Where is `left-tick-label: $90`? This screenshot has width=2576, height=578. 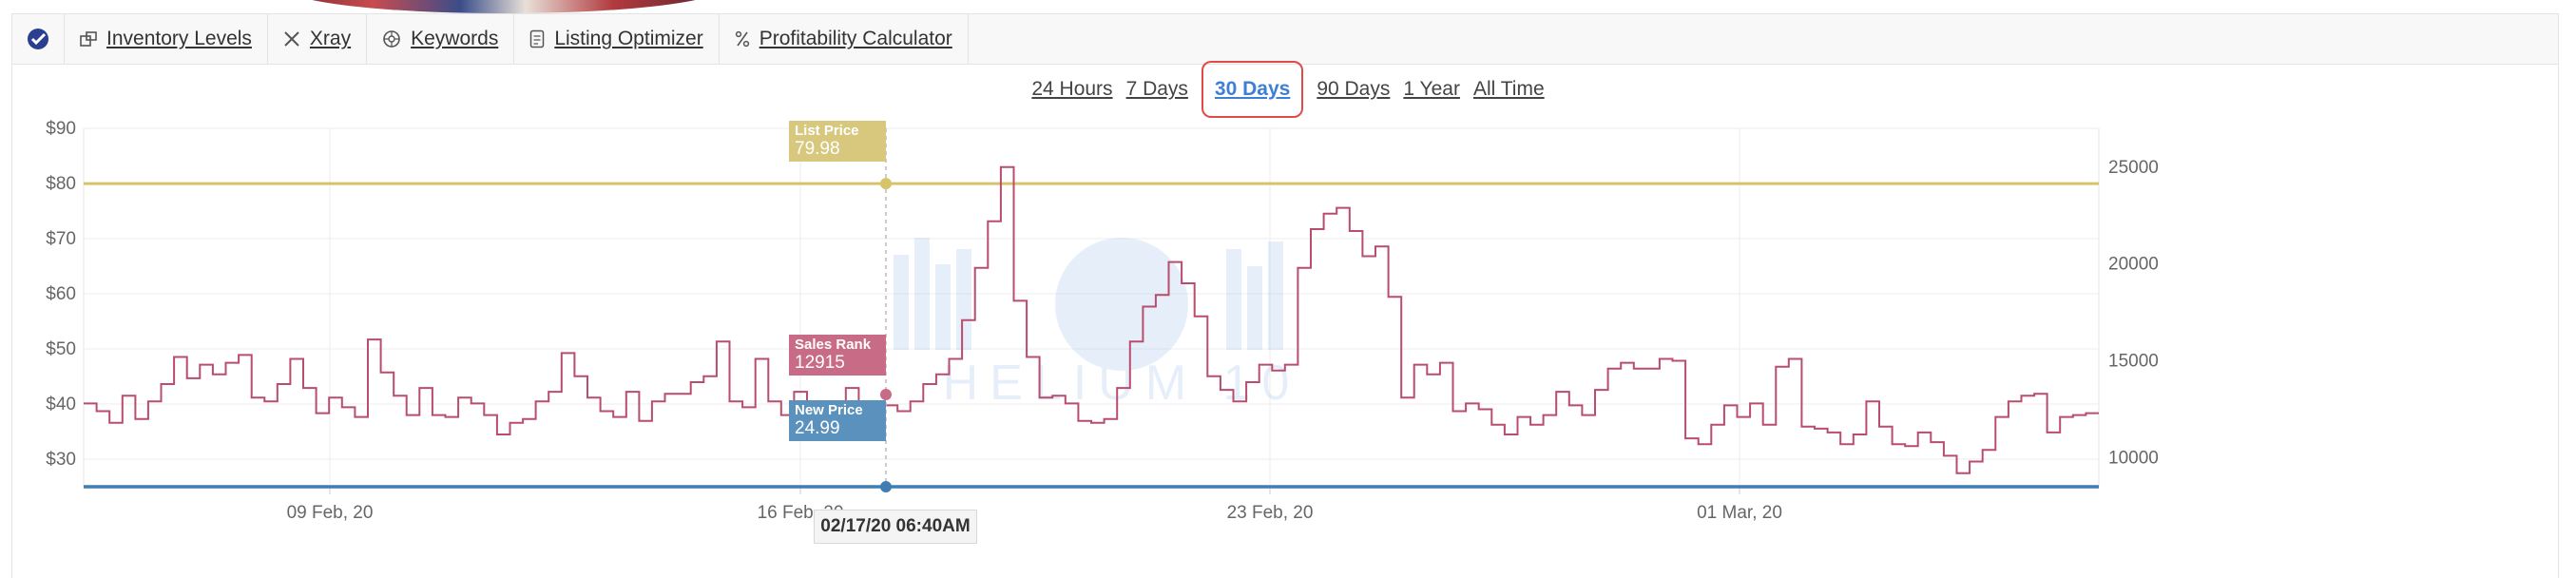
left-tick-label: $90 is located at coordinates (61, 129).